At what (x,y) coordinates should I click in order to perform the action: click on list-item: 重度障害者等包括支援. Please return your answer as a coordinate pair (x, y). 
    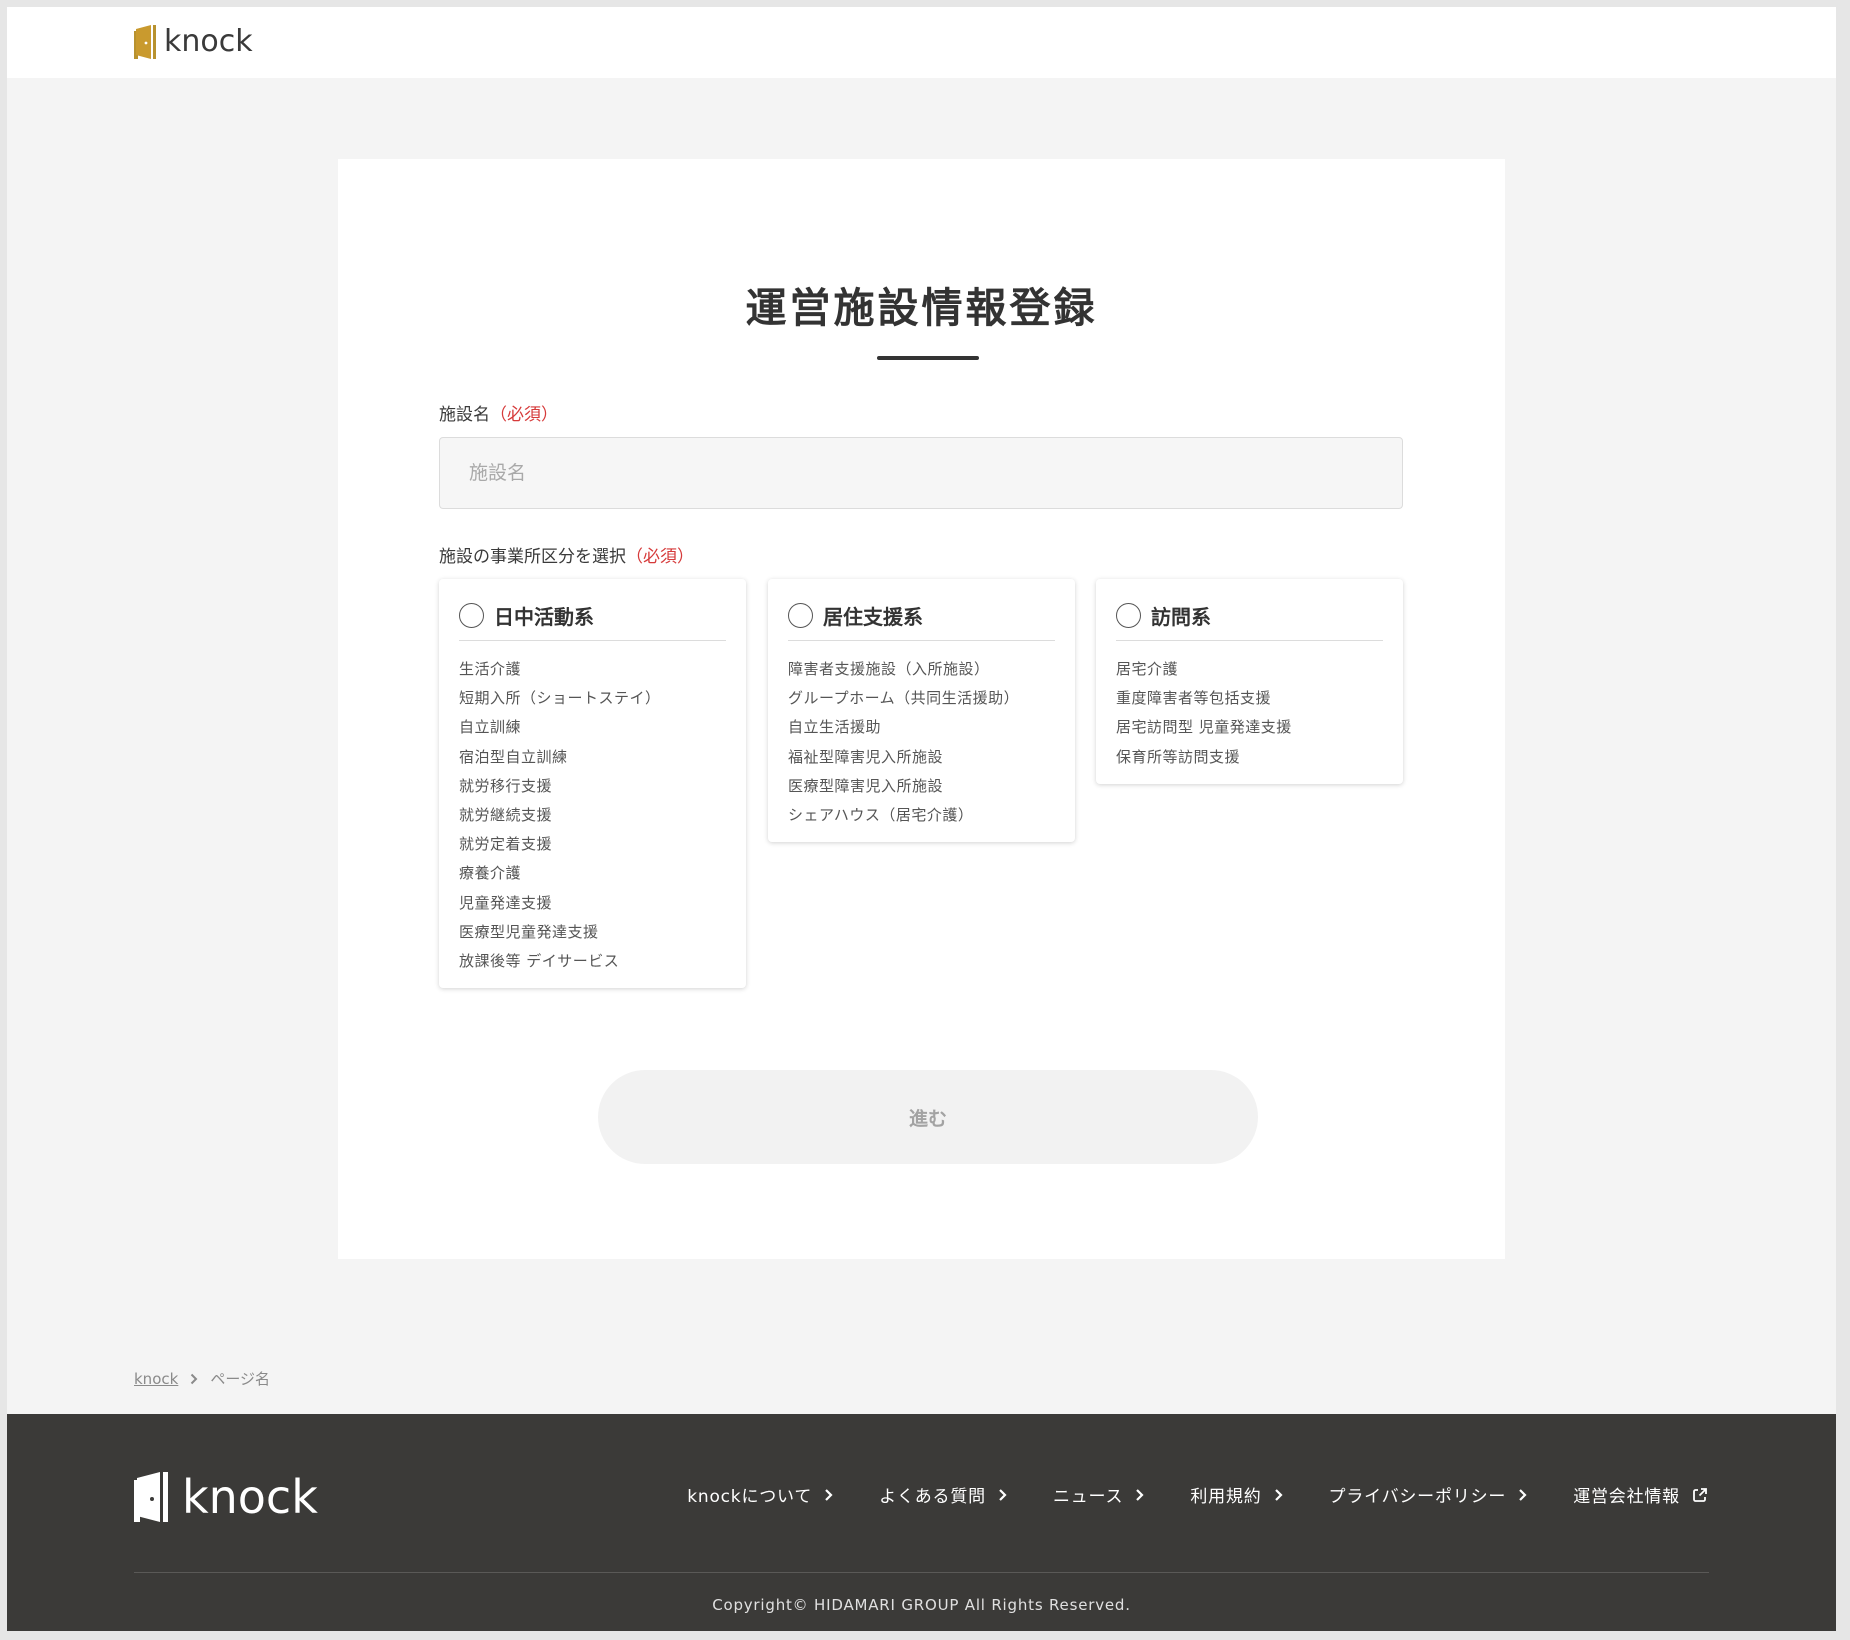
    Looking at the image, I should click on (1194, 698).